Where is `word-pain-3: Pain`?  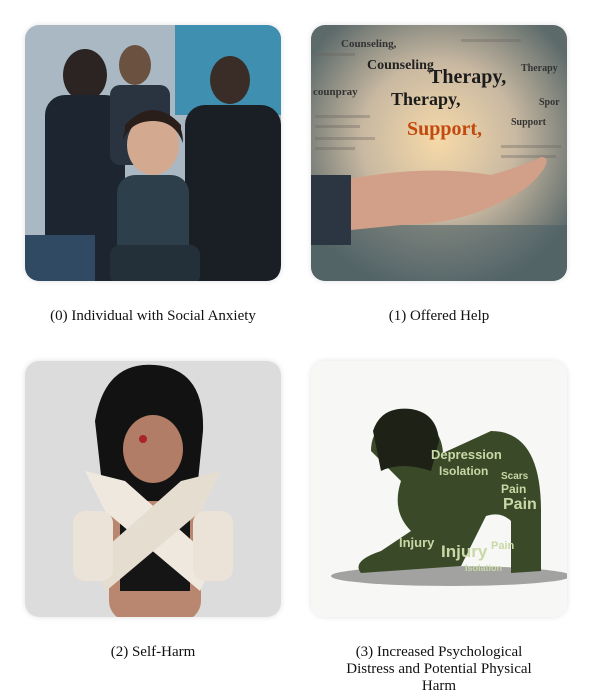 word-pain-3: Pain is located at coordinates (503, 546).